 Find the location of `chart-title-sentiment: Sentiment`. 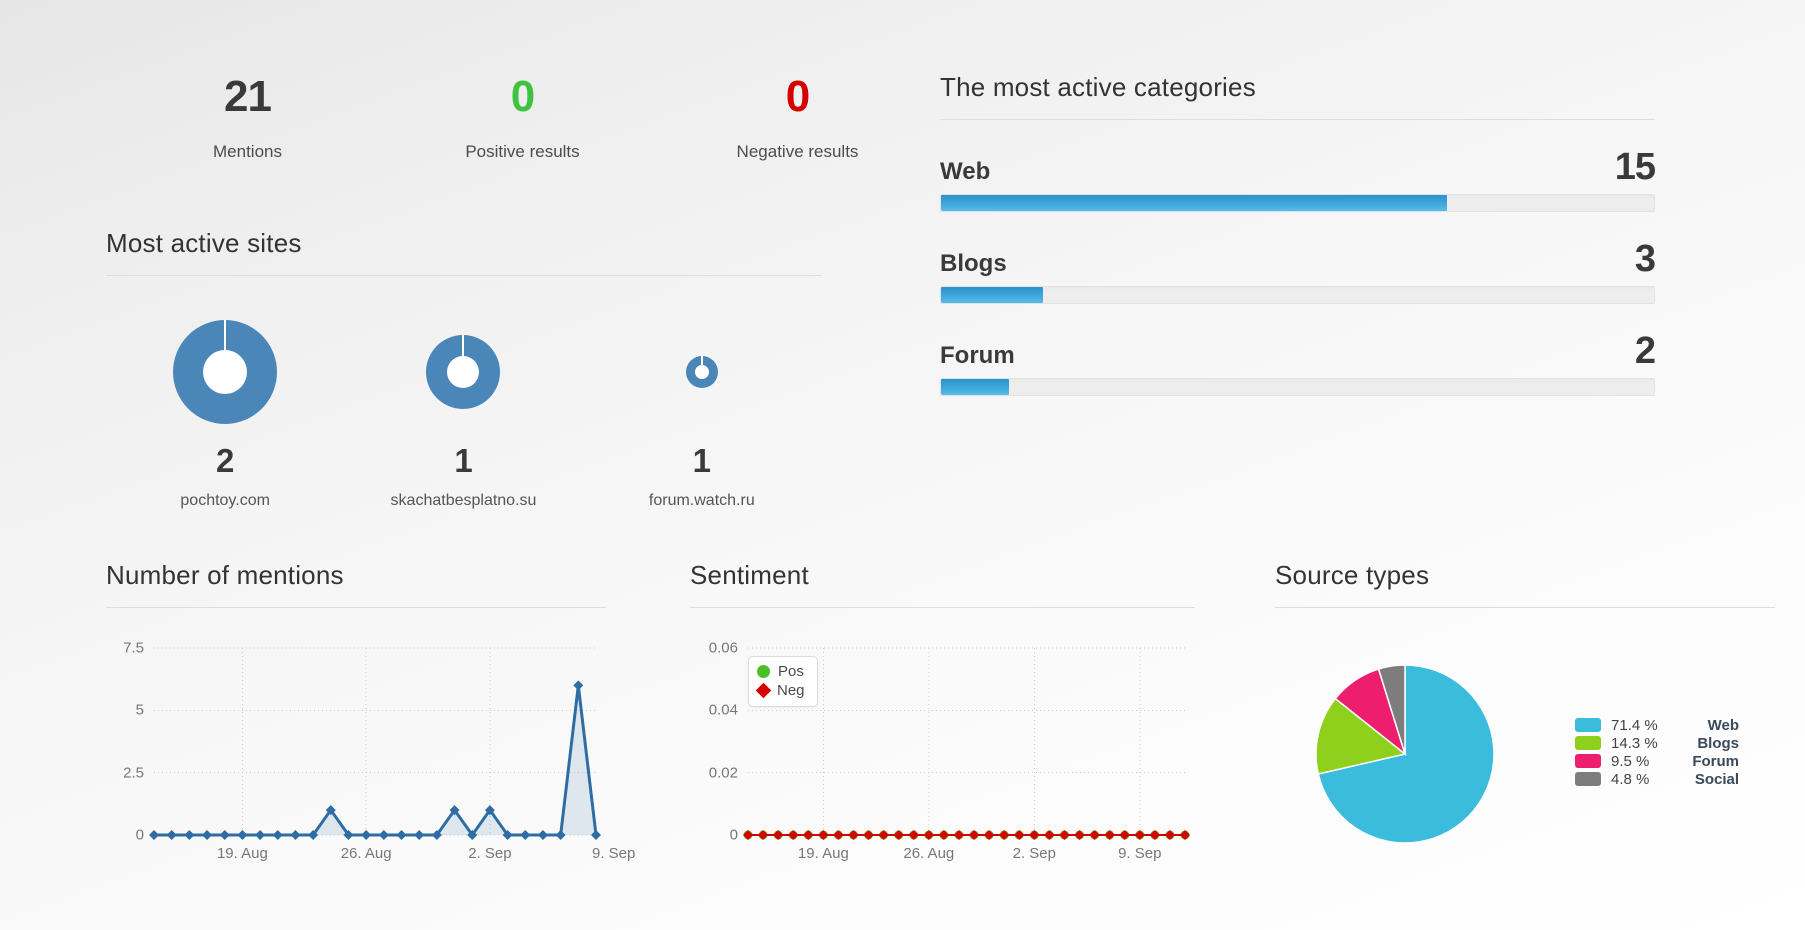

chart-title-sentiment: Sentiment is located at coordinates (749, 575).